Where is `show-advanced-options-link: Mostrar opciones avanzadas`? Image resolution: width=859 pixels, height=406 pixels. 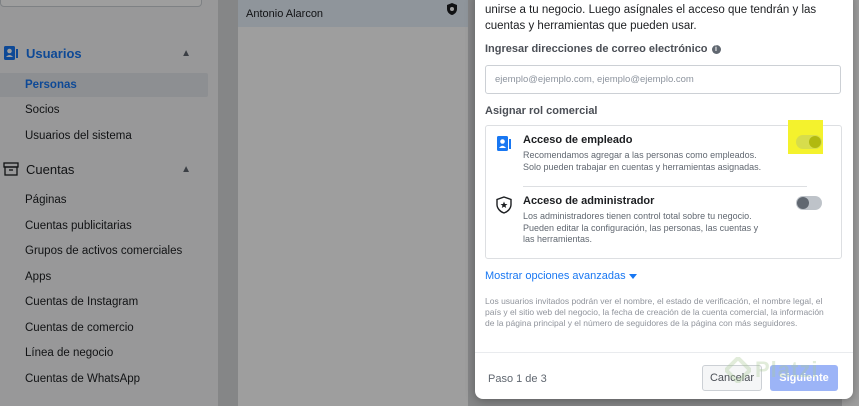 show-advanced-options-link: Mostrar opciones avanzadas is located at coordinates (561, 276).